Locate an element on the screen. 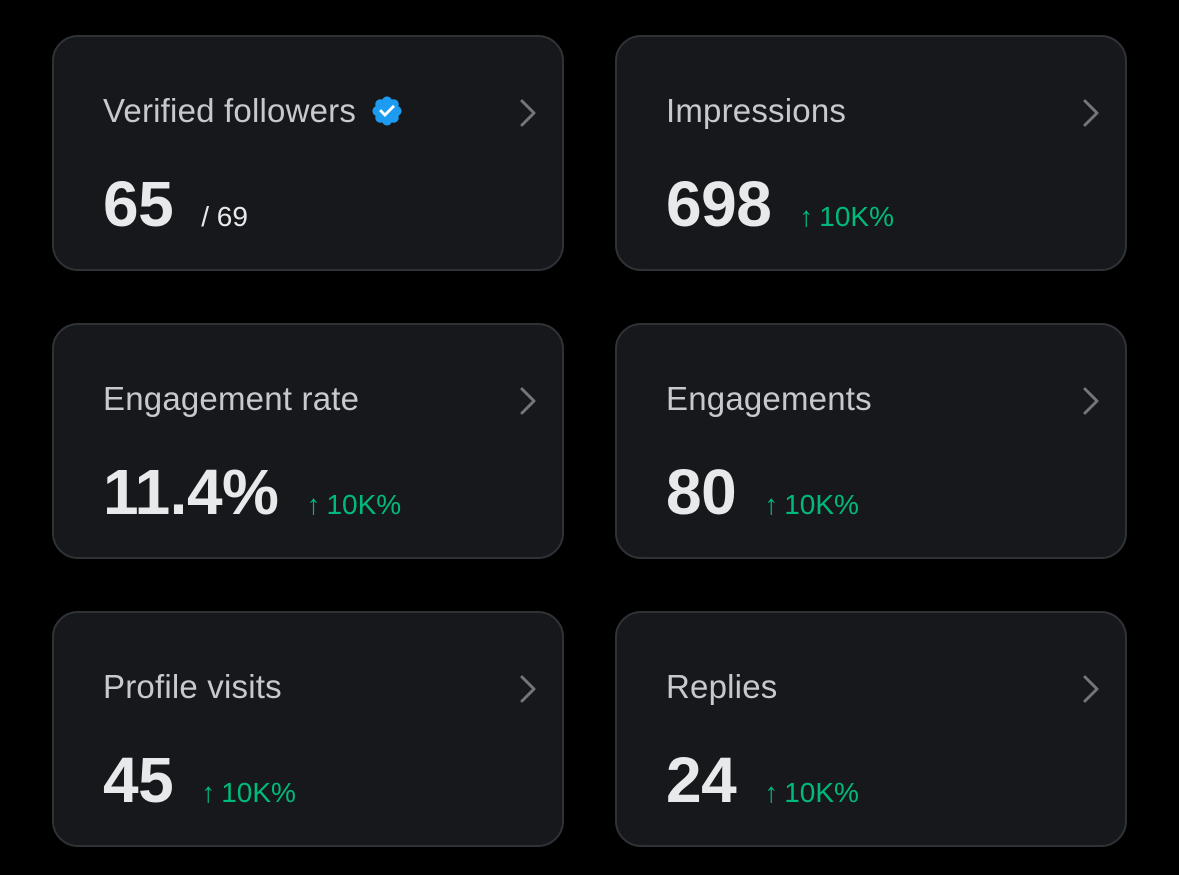 The image size is (1179, 875). replies-card: Replies 24 ↑ 10K% is located at coordinates (871, 729).